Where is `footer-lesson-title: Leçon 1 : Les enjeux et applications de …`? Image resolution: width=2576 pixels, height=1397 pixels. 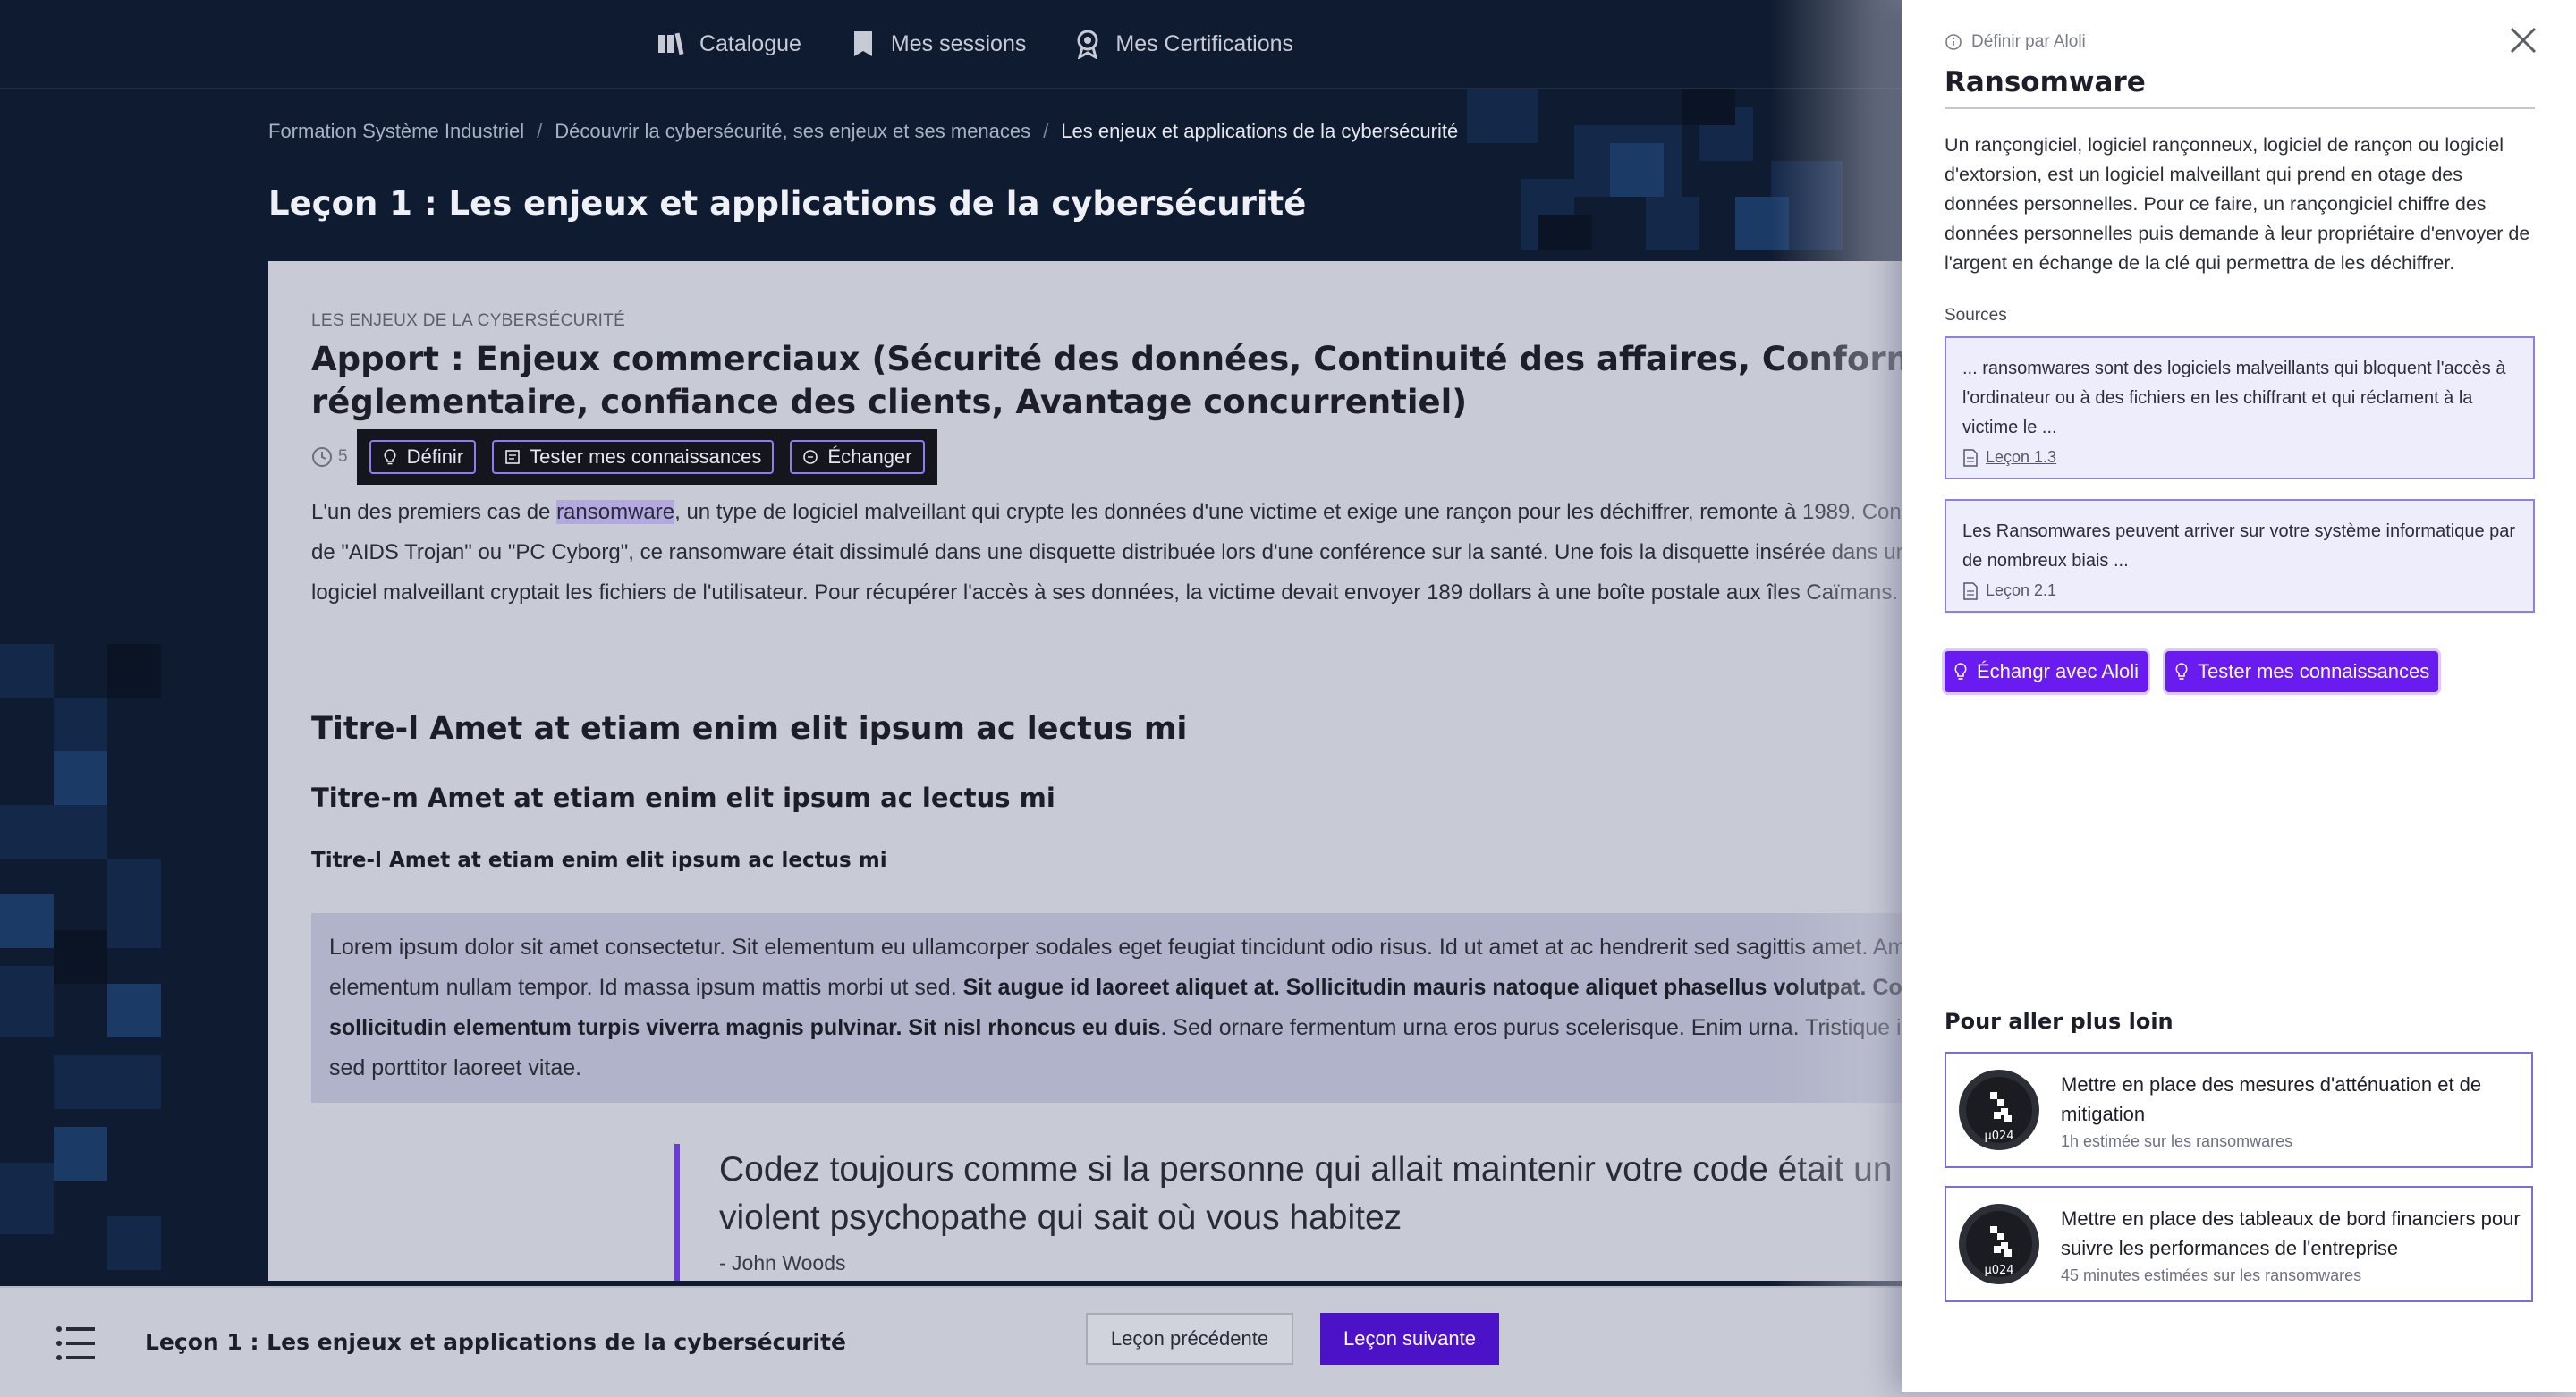
footer-lesson-title: Leçon 1 : Les enjeux et applications de … is located at coordinates (495, 1342).